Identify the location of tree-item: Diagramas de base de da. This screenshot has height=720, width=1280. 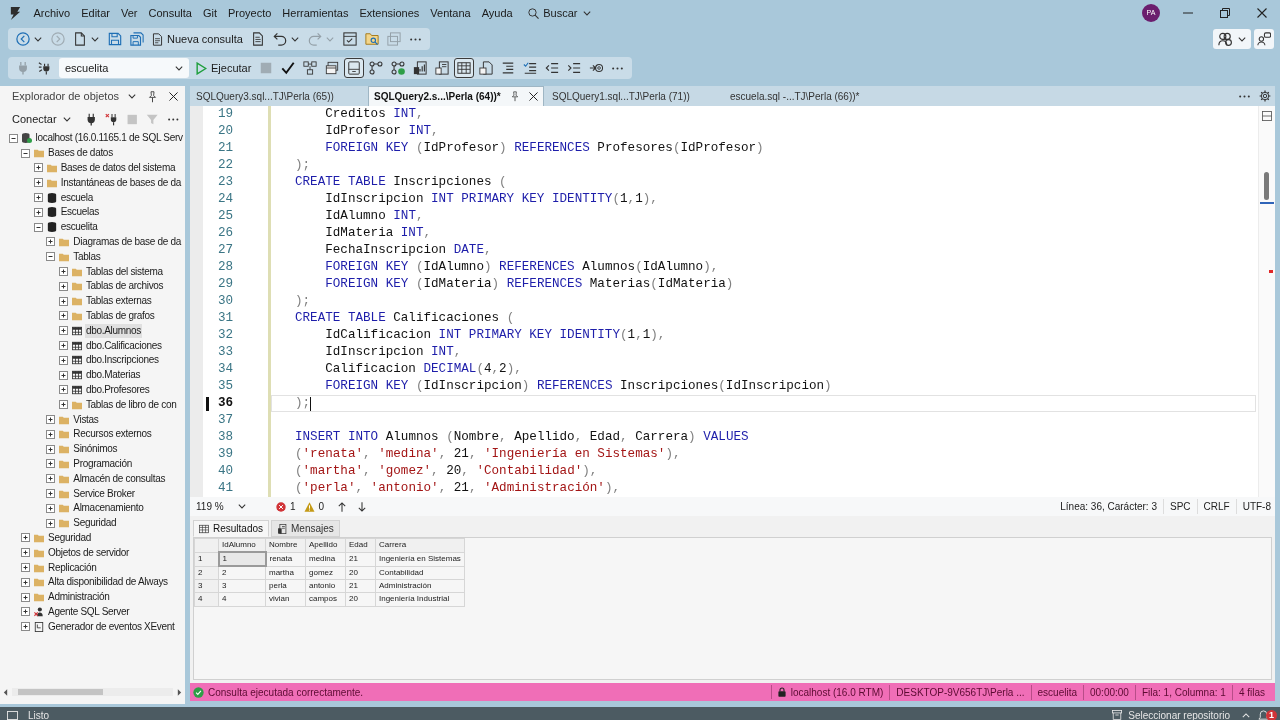
(127, 241).